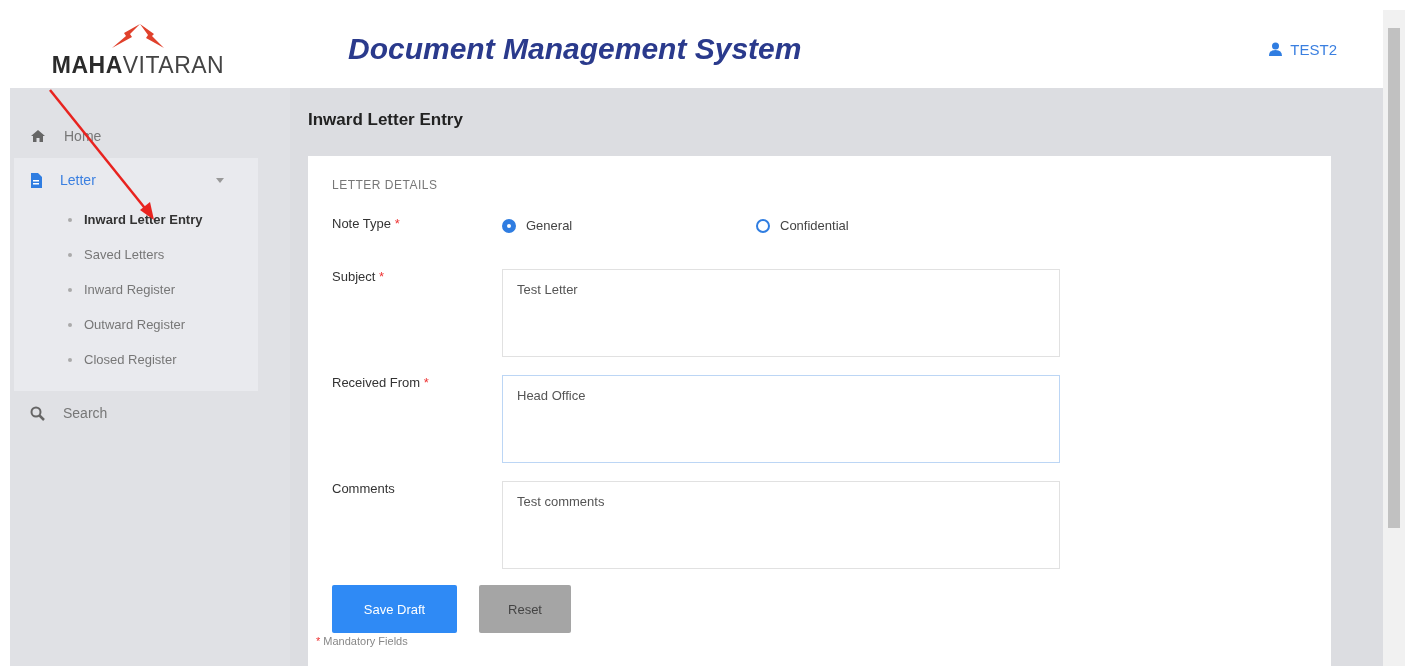  I want to click on save-draft-button: Save Draft, so click(394, 609).